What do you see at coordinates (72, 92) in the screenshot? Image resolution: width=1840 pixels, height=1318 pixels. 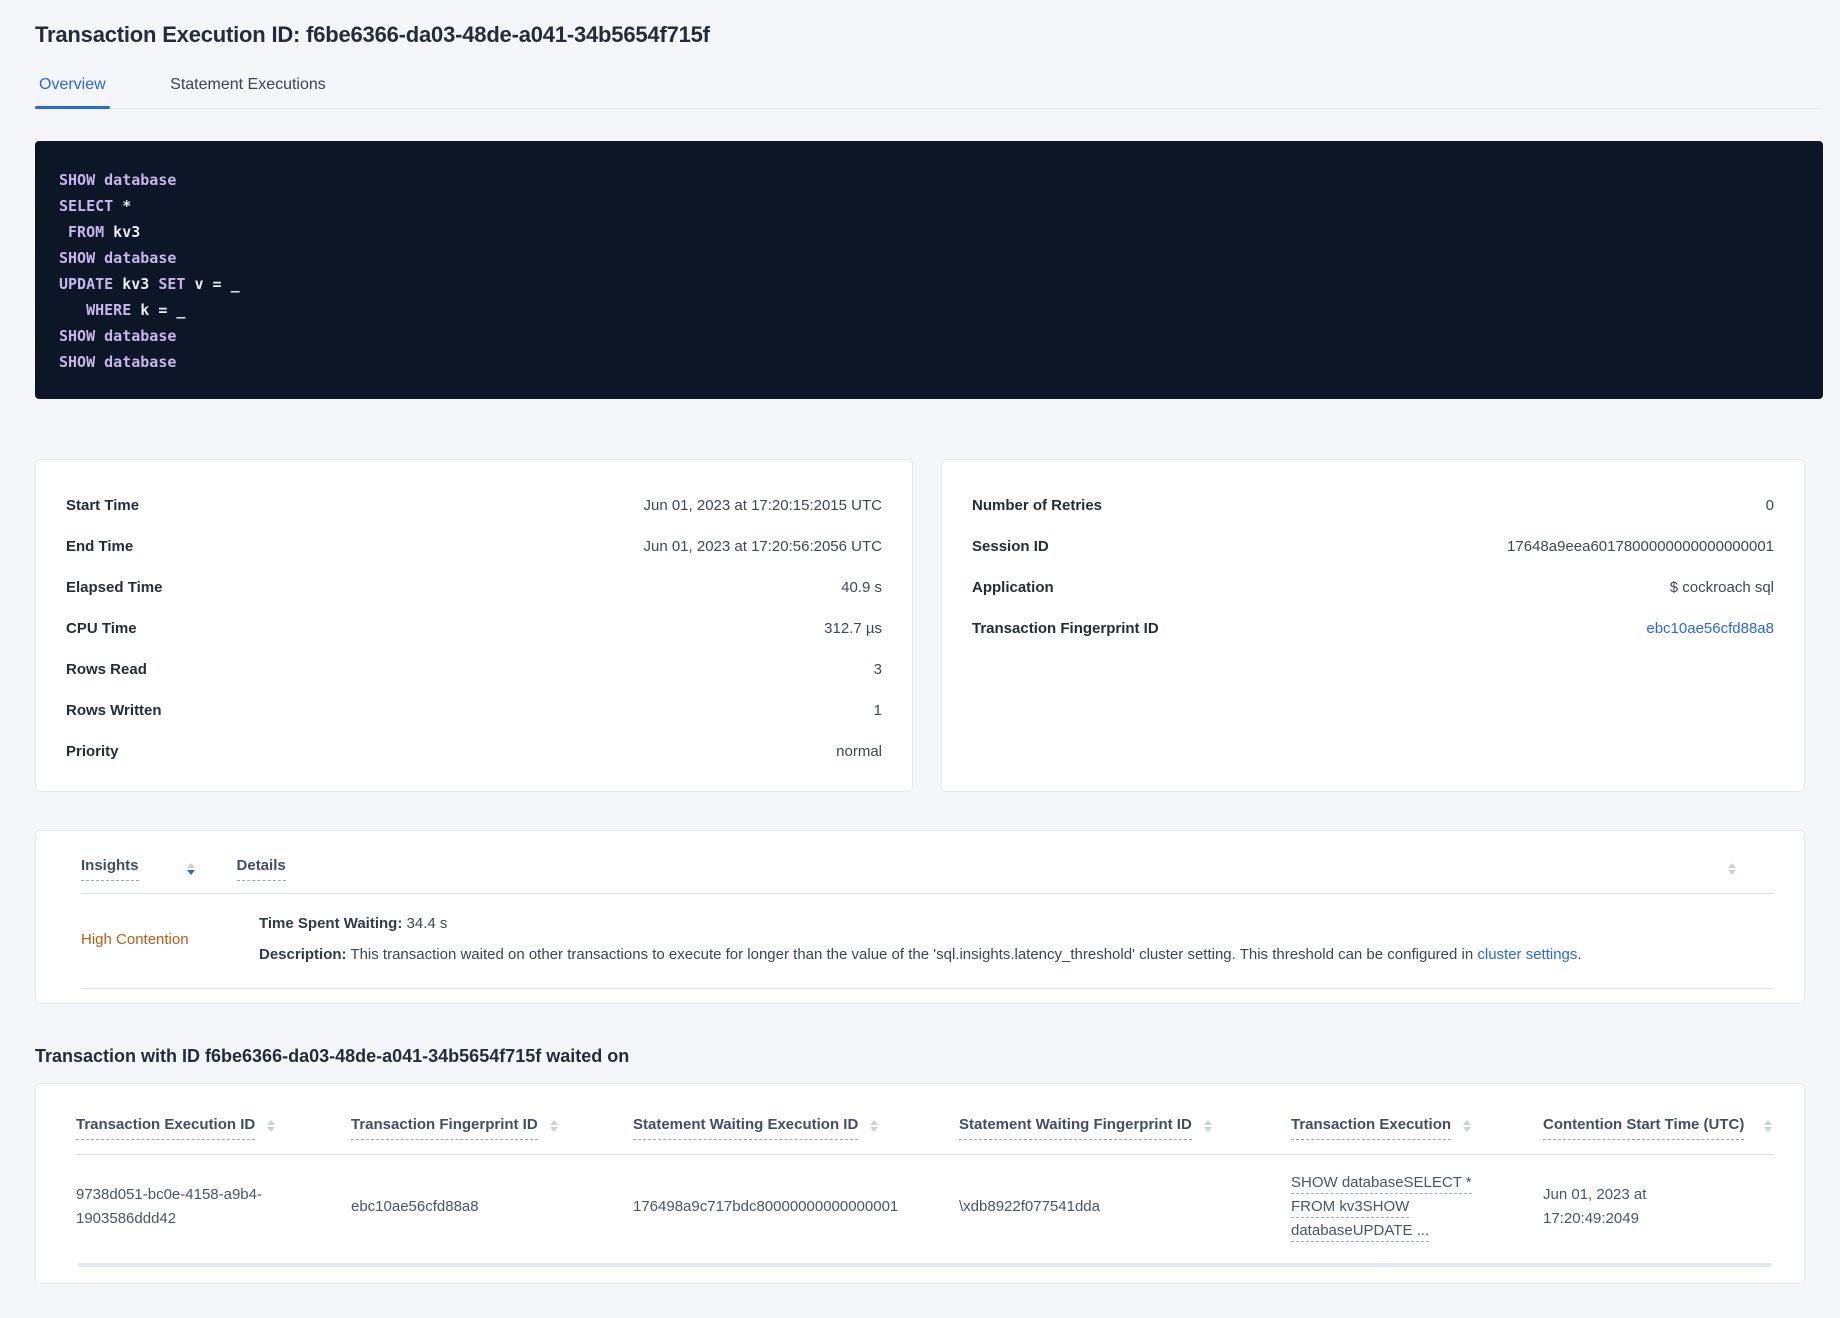 I see `tab-overview: Overview` at bounding box center [72, 92].